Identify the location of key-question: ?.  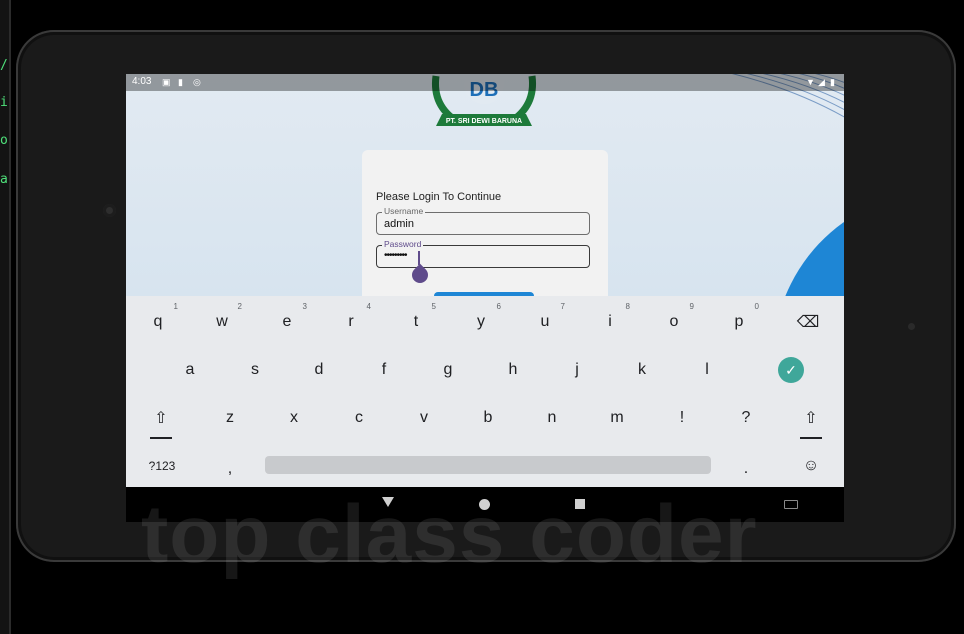
(746, 418).